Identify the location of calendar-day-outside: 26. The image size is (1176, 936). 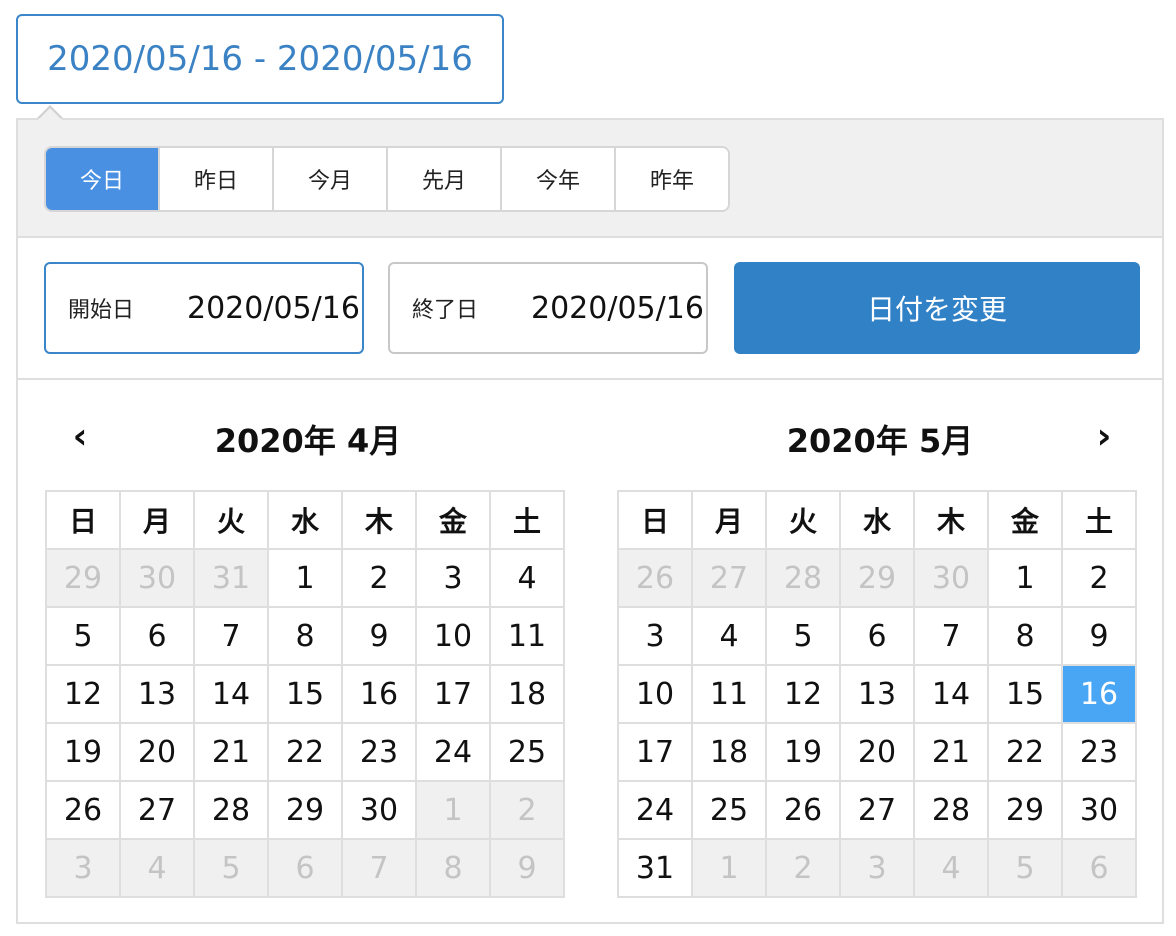
(655, 578).